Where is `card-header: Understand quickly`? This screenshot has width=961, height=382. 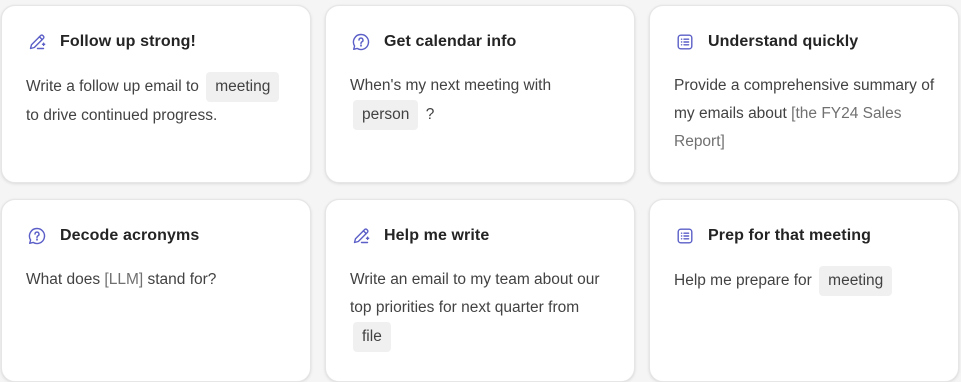 card-header: Understand quickly is located at coordinates (805, 42).